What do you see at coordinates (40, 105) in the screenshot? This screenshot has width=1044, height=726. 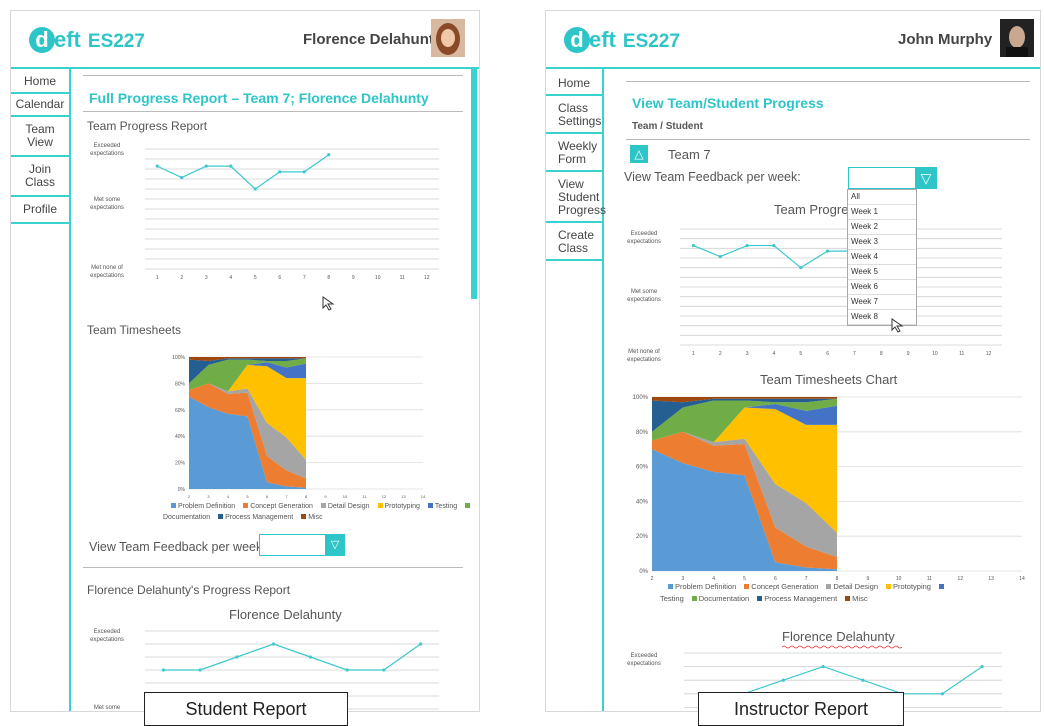 I see `nav-calendar: Calendar` at bounding box center [40, 105].